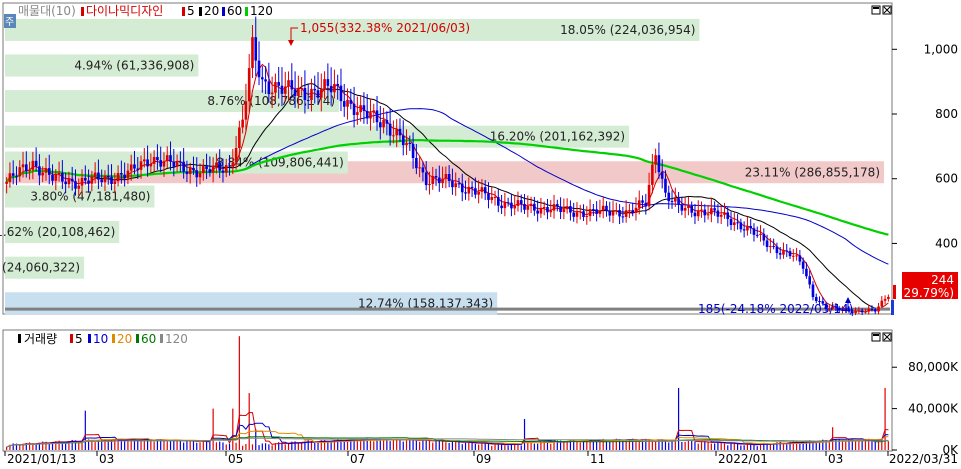 This screenshot has width=961, height=469. What do you see at coordinates (90, 197) in the screenshot?
I see `volume-profile-label-3: 3.80% (47,181,480)` at bounding box center [90, 197].